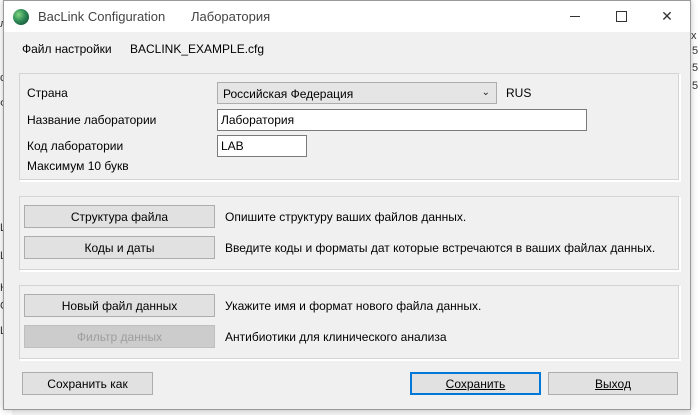 Image resolution: width=699 pixels, height=415 pixels. I want to click on codes-dates-button-label: Коды и даты, so click(119, 247).